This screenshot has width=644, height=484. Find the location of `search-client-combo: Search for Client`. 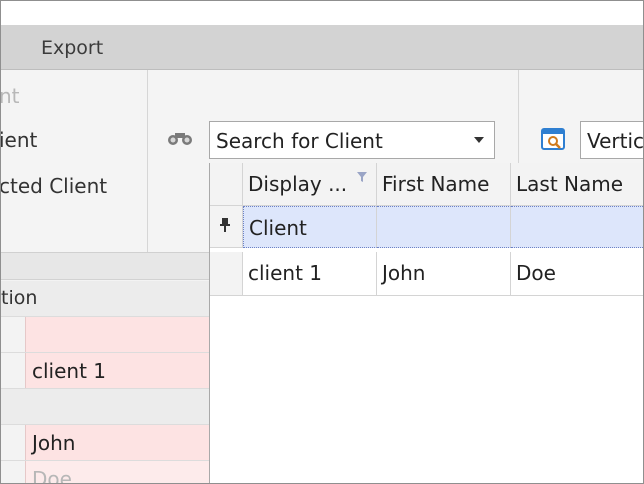

search-client-combo: Search for Client is located at coordinates (352, 140).